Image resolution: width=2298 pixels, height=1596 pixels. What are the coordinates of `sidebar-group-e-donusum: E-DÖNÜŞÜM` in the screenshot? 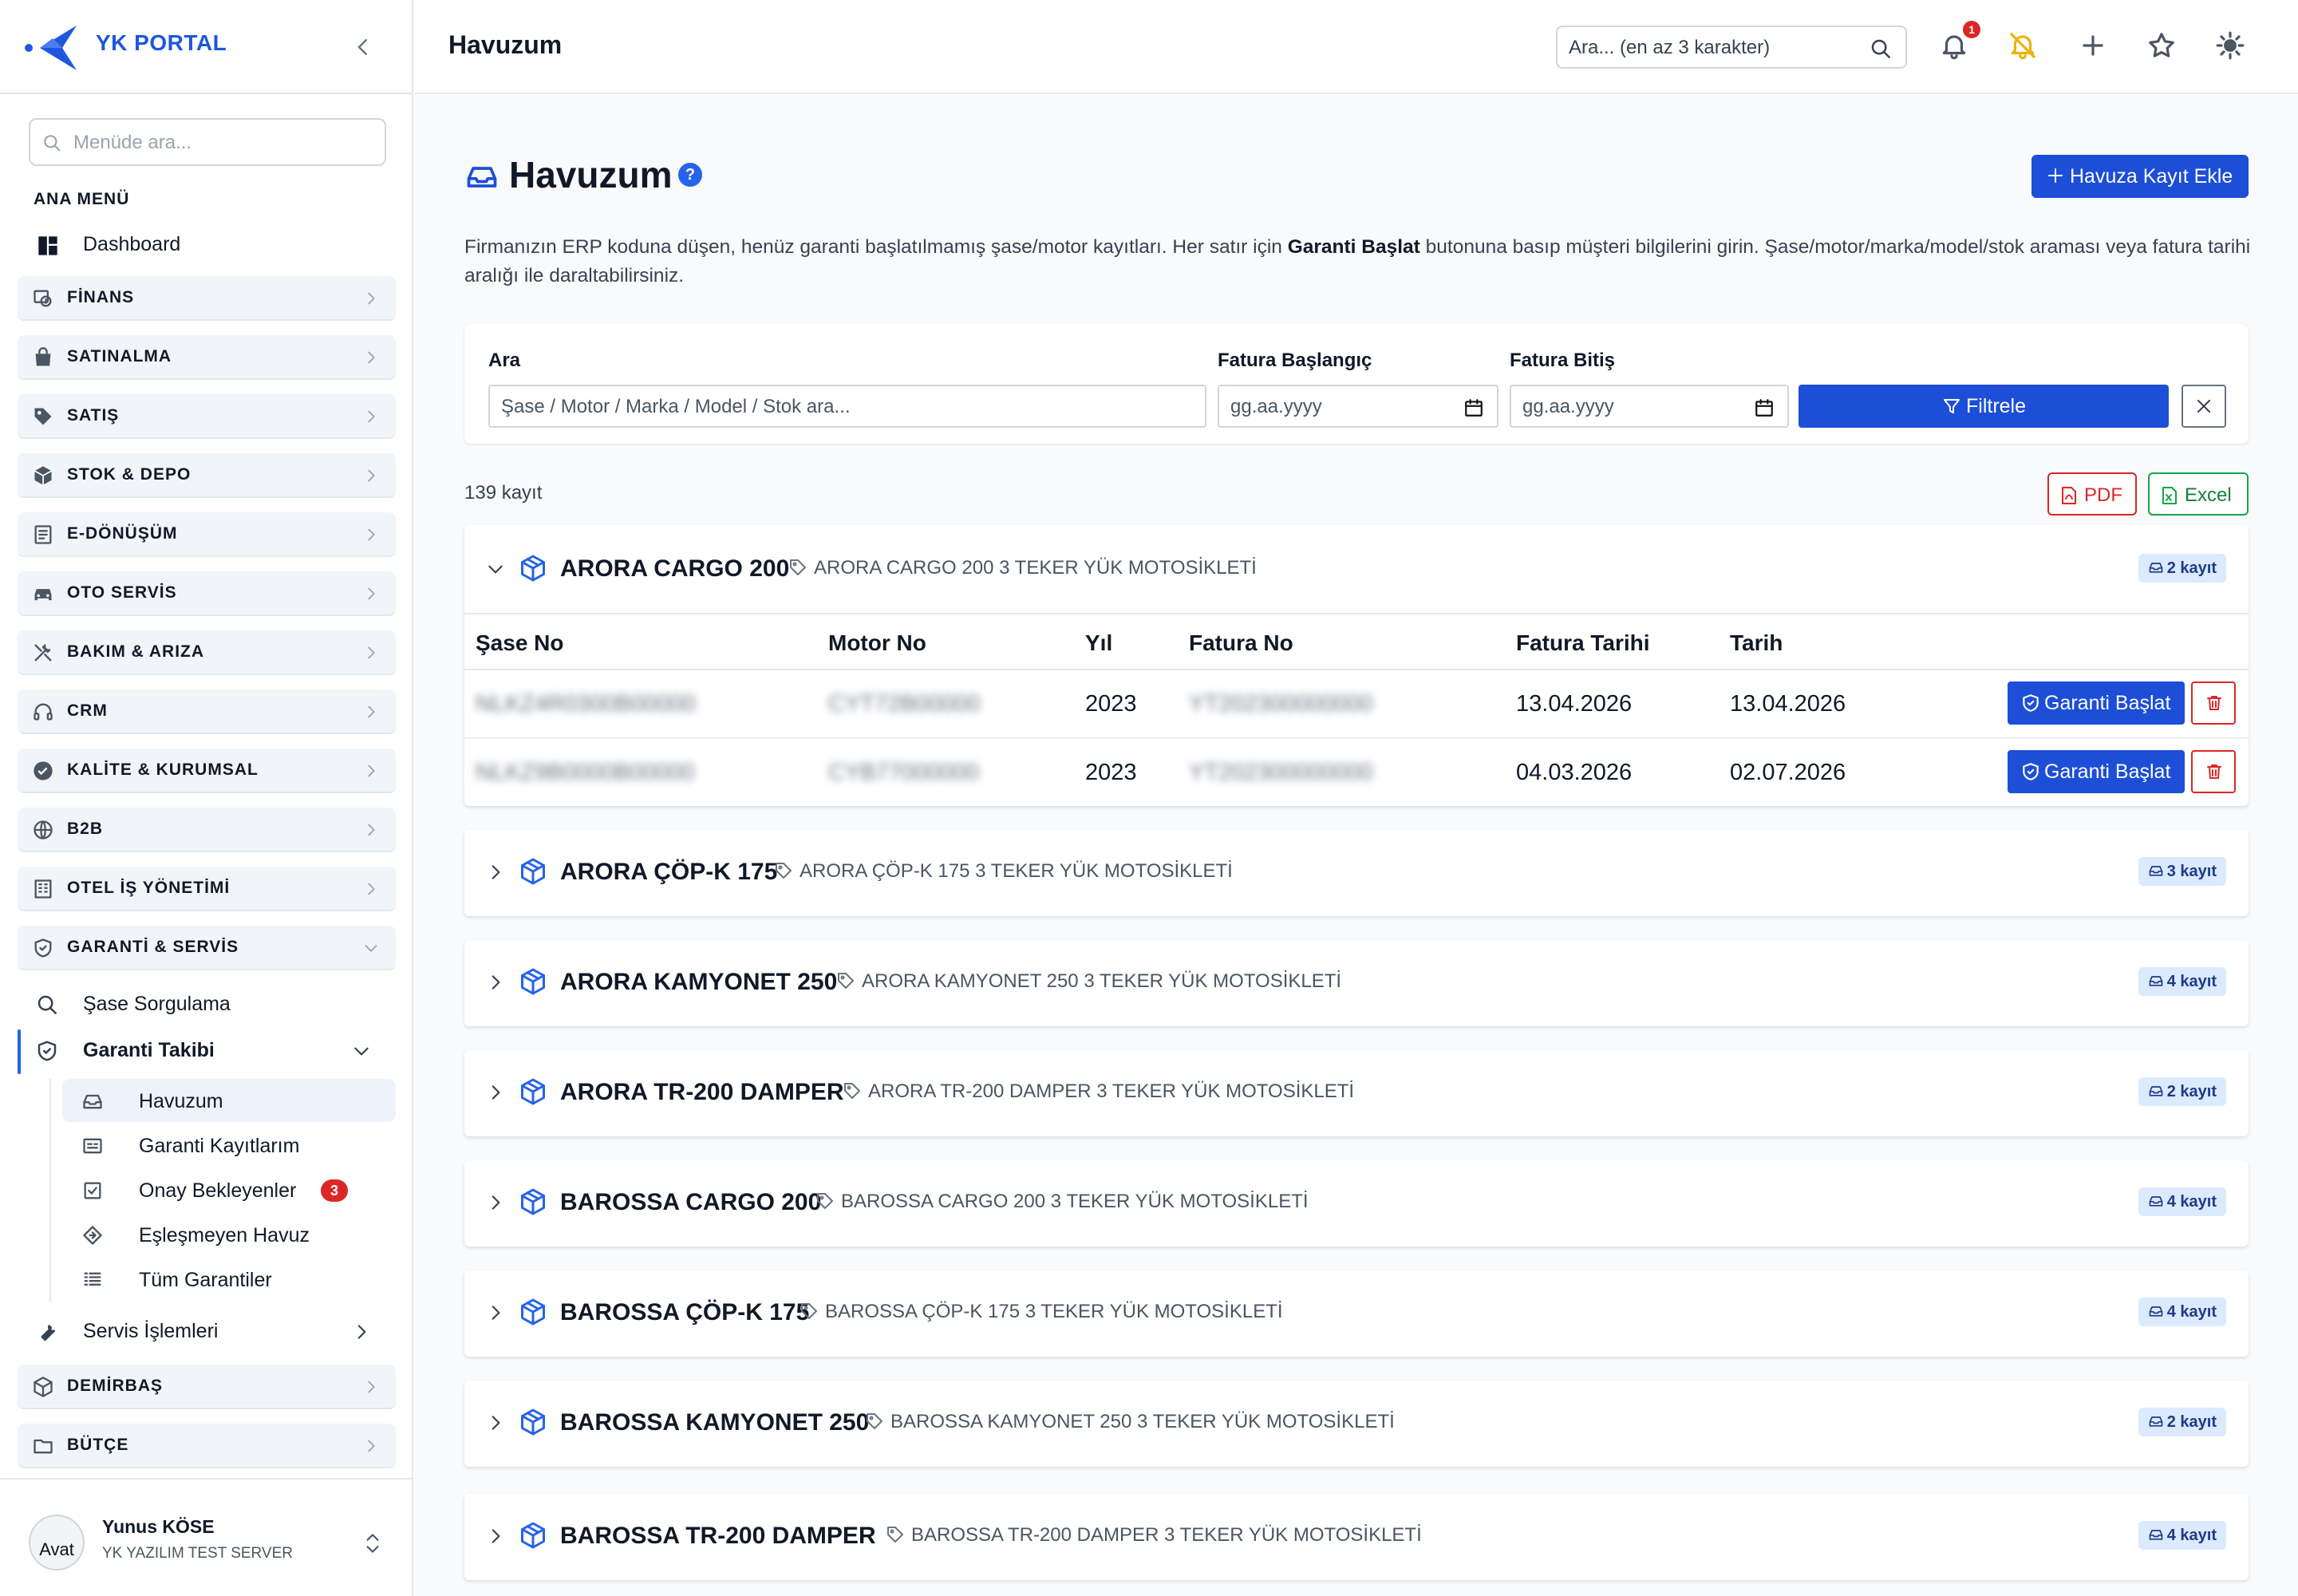 It's located at (207, 534).